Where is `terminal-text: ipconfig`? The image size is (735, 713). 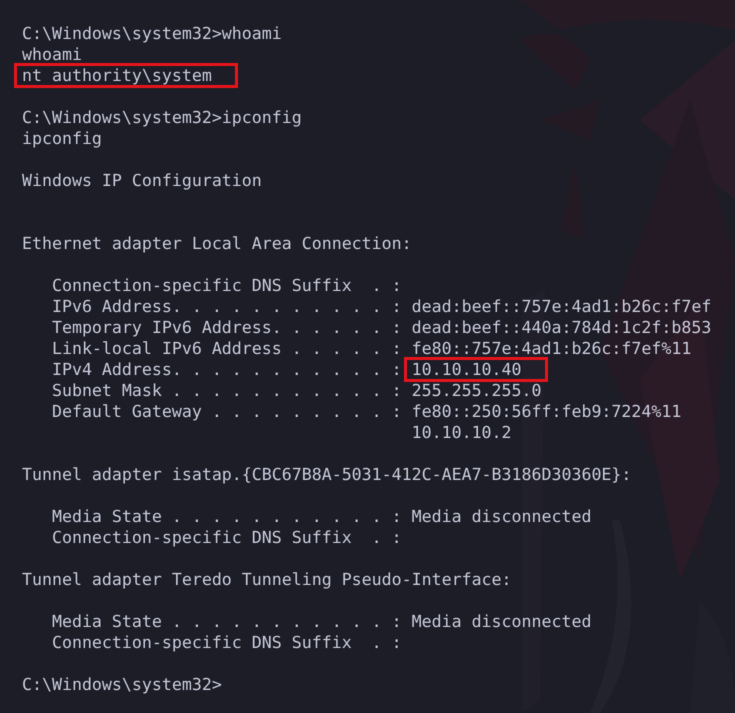 terminal-text: ipconfig is located at coordinates (62, 138).